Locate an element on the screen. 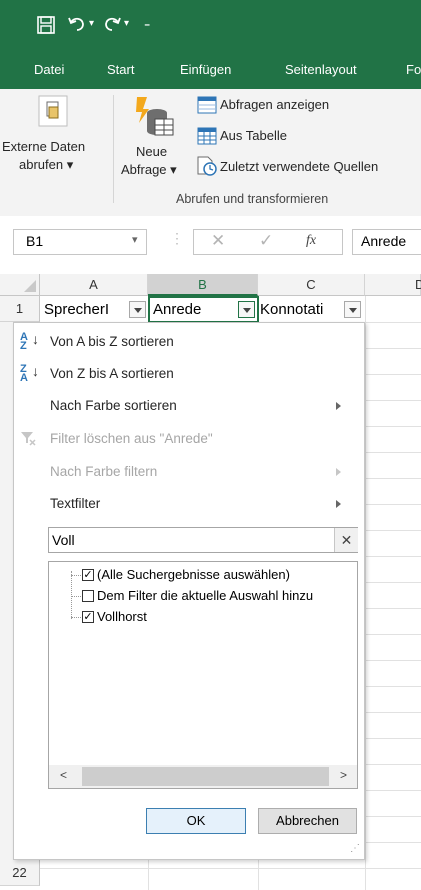 The width and height of the screenshot is (421, 890). scroll-left-icon: < is located at coordinates (63, 775).